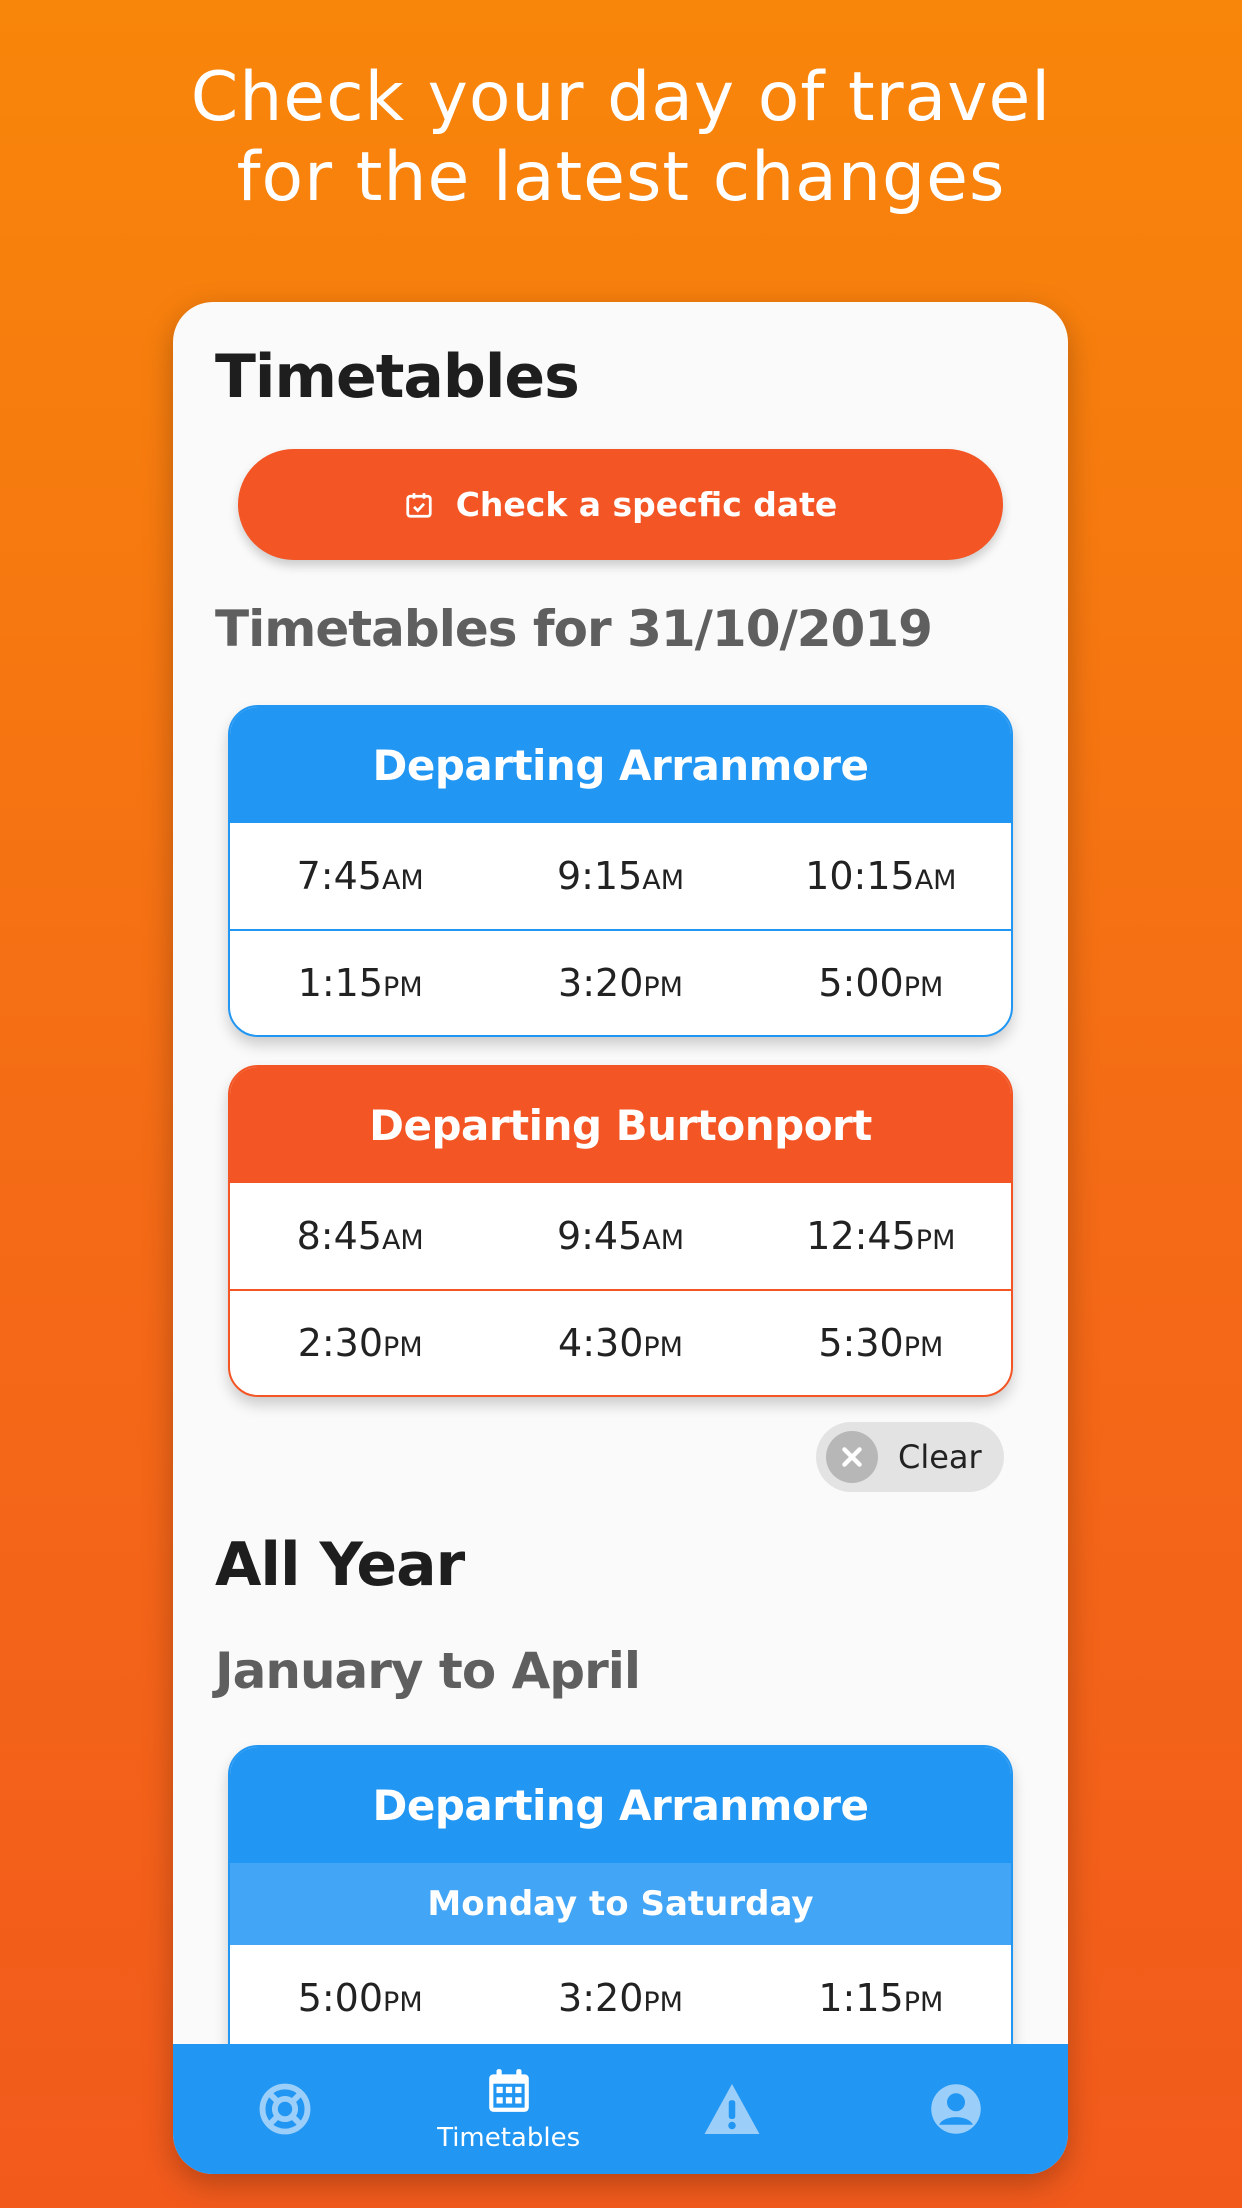 Image resolution: width=1242 pixels, height=2208 pixels. I want to click on departure-time: 9:15AM, so click(620, 876).